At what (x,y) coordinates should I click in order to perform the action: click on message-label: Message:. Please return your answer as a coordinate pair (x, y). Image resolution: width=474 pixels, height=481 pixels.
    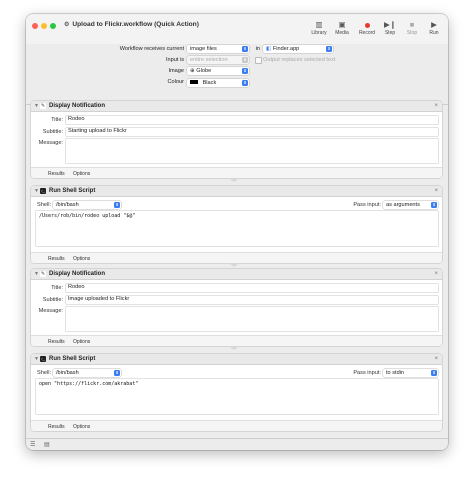
    Looking at the image, I should click on (50, 143).